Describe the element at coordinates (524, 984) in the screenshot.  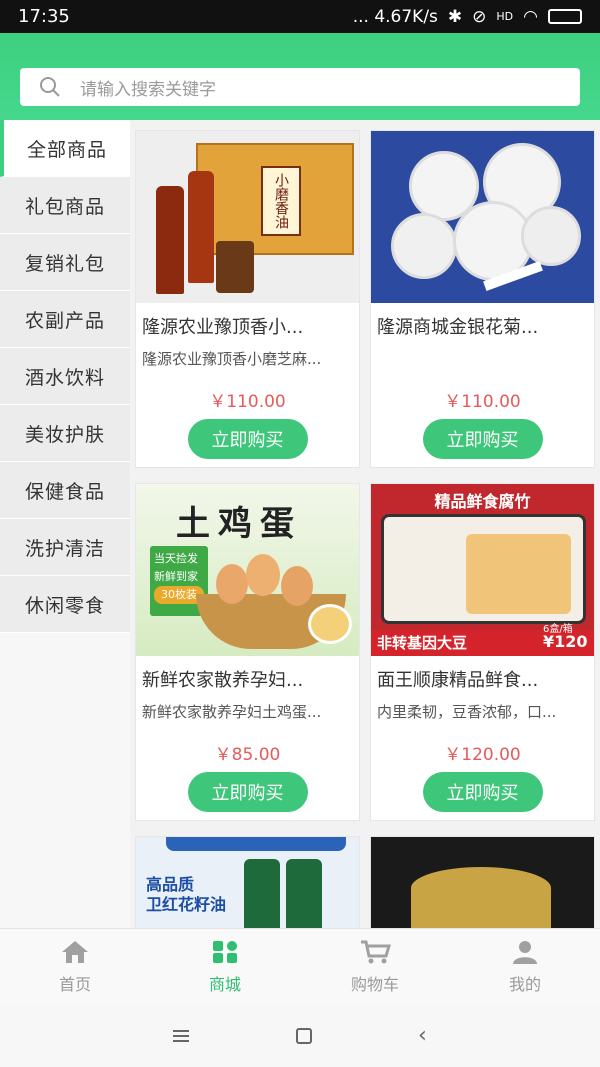
I see `nav-label: 我的` at that location.